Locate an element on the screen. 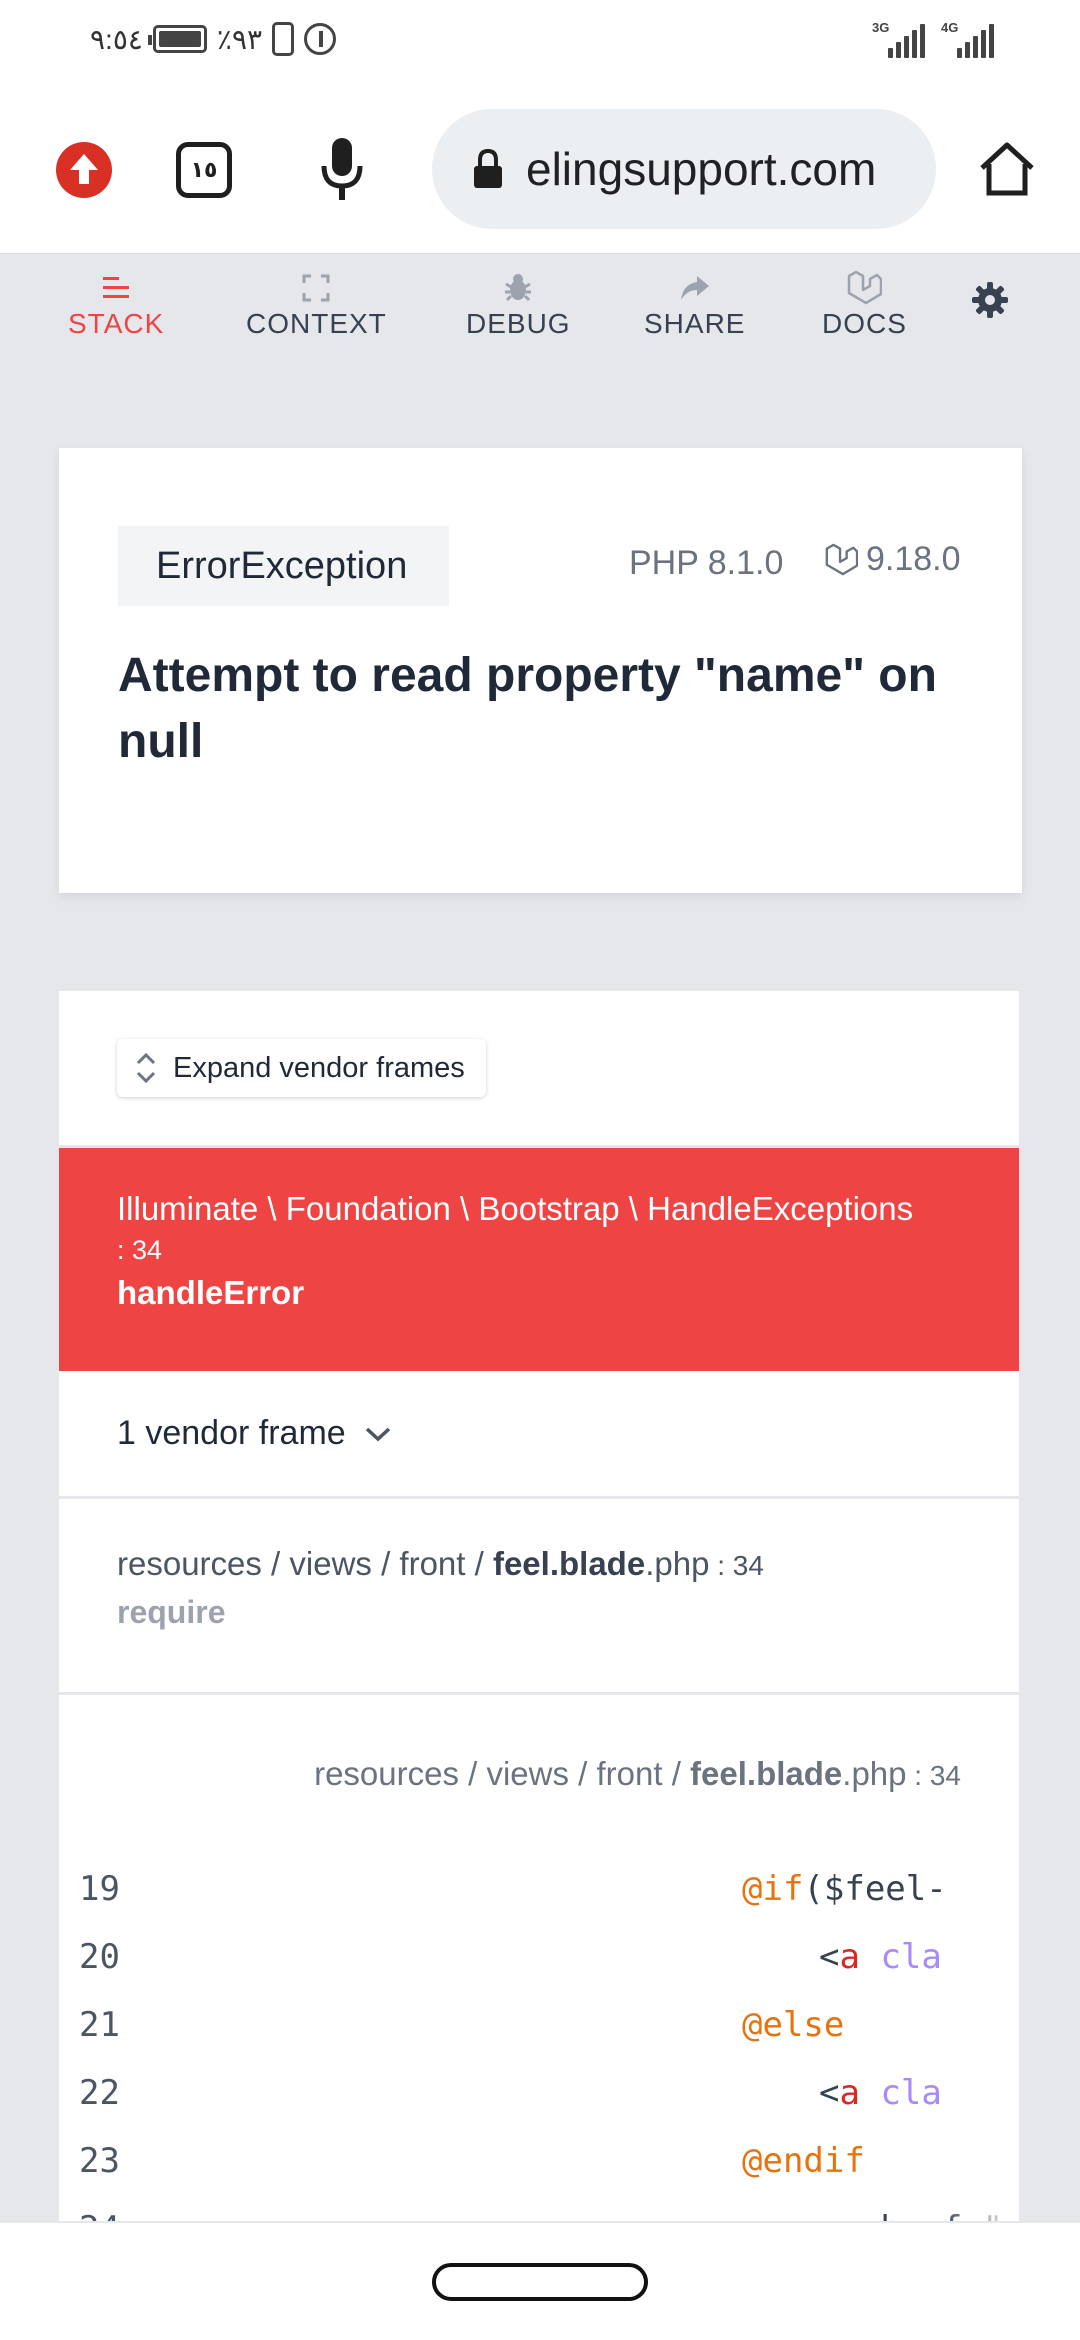 Image resolution: width=1080 pixels, height=2340 pixels. tab-context: CONTEXT is located at coordinates (316, 304).